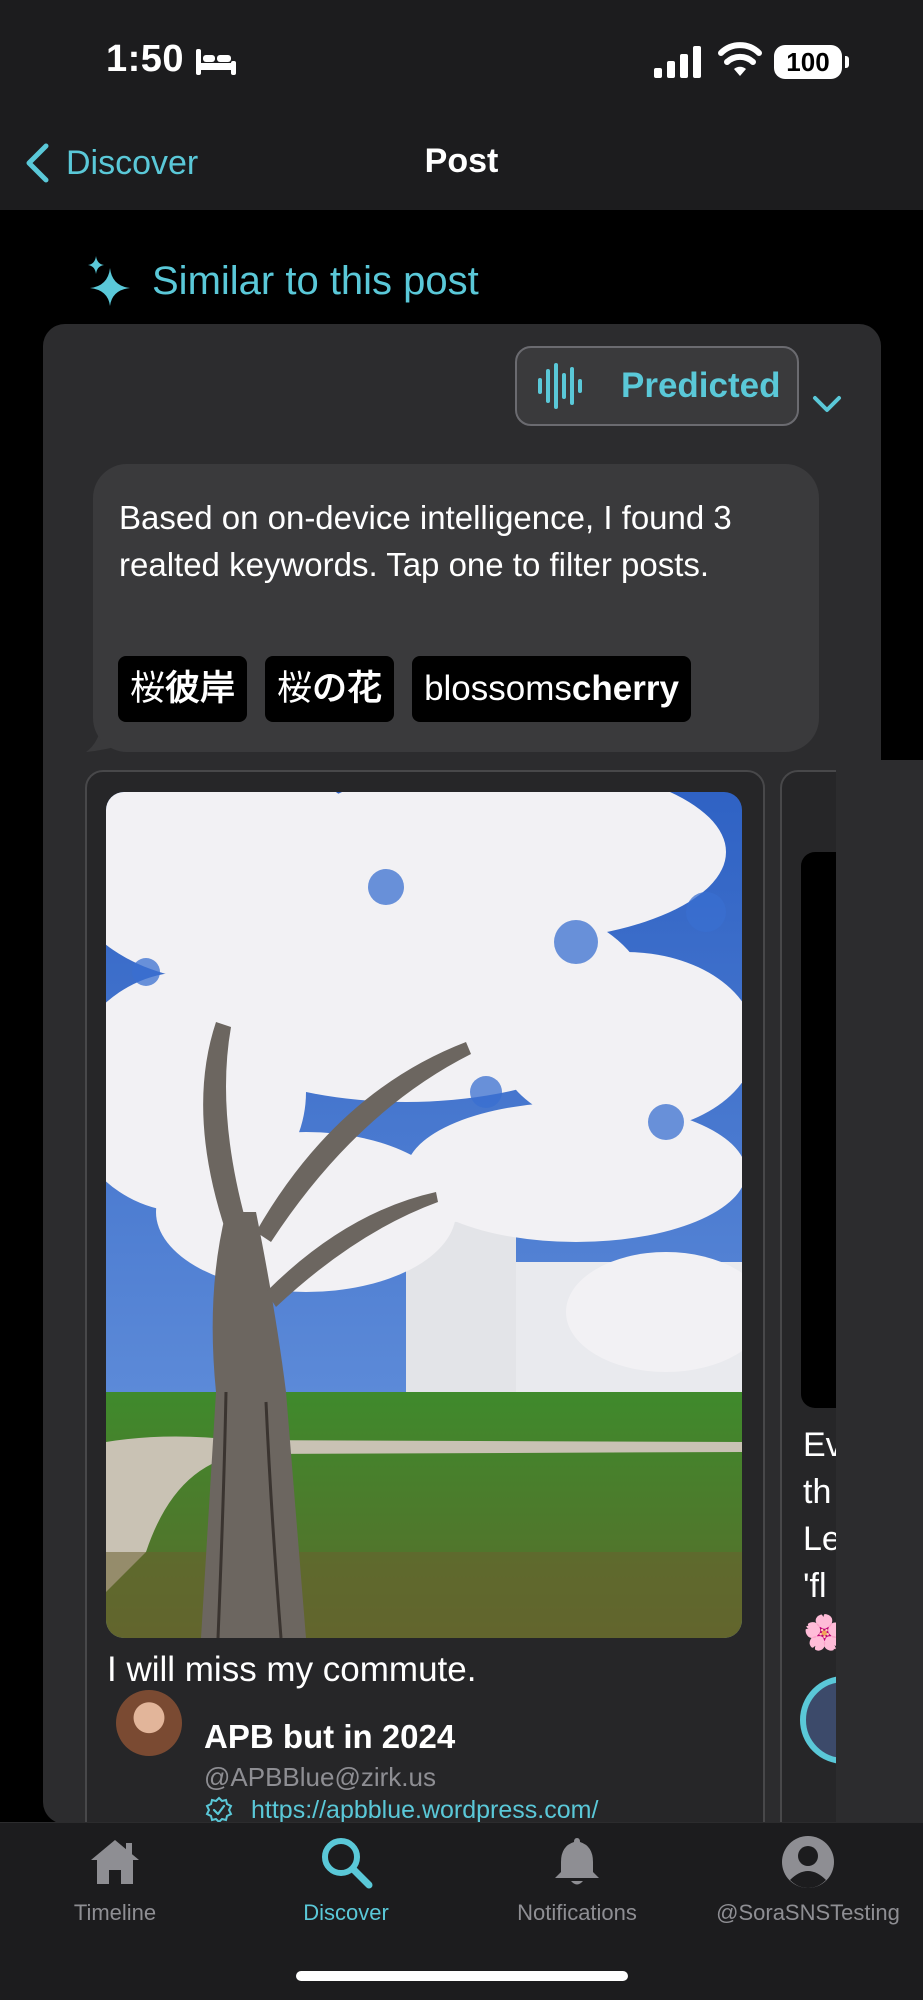 This screenshot has height=2000, width=923. I want to click on tab-profile: @SoraSNSTesting, so click(808, 1880).